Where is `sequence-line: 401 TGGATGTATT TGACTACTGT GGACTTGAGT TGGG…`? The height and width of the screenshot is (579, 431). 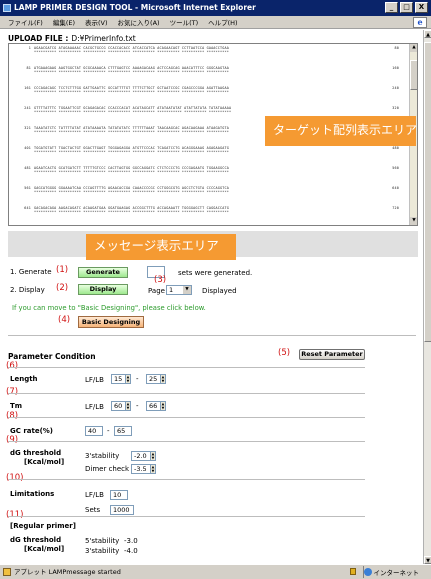
sequence-line: 401 TGGATGTATT TGACTACTGT GGACTTGAGT TGGG… is located at coordinates (205, 156).